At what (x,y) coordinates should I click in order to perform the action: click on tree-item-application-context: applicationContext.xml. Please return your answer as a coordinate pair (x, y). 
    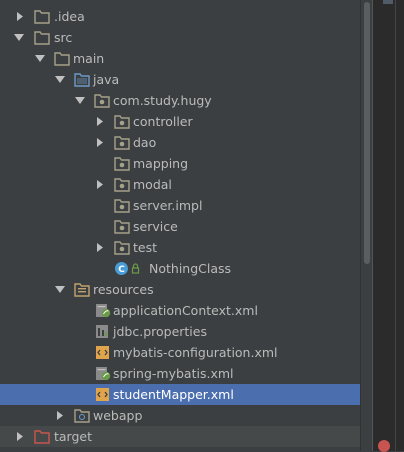
    Looking at the image, I should click on (180, 310).